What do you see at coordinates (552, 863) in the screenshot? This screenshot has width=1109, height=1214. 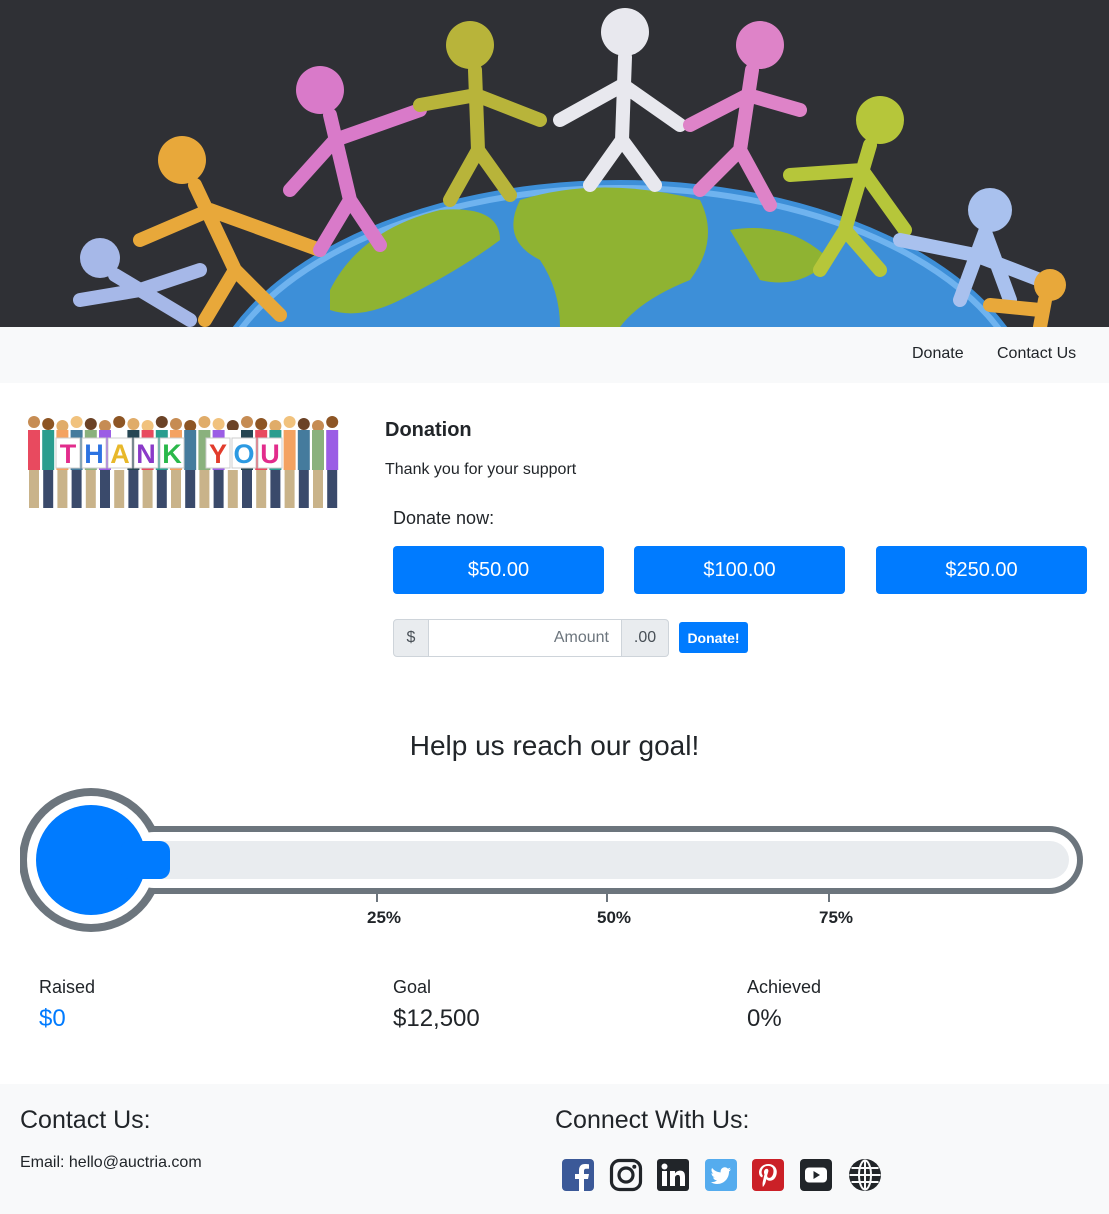 I see `goal-thermometer` at bounding box center [552, 863].